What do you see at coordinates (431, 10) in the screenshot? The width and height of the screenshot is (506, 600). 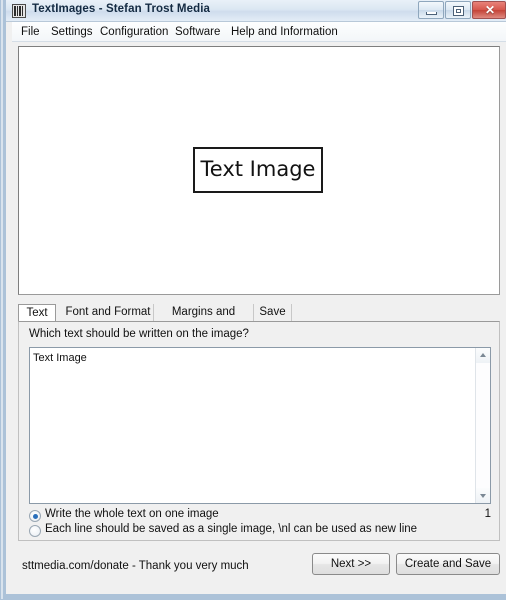 I see `minimize-button` at bounding box center [431, 10].